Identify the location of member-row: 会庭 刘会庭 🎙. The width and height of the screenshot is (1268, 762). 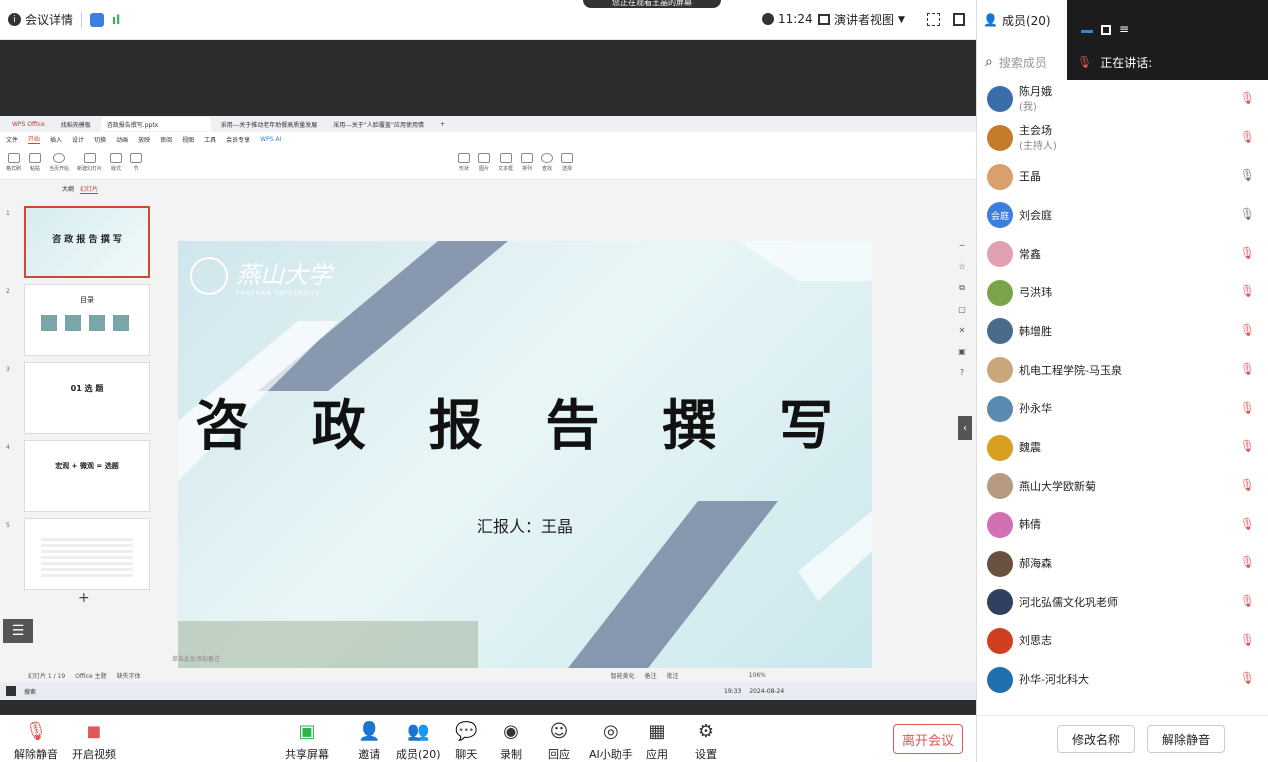
(1122, 215).